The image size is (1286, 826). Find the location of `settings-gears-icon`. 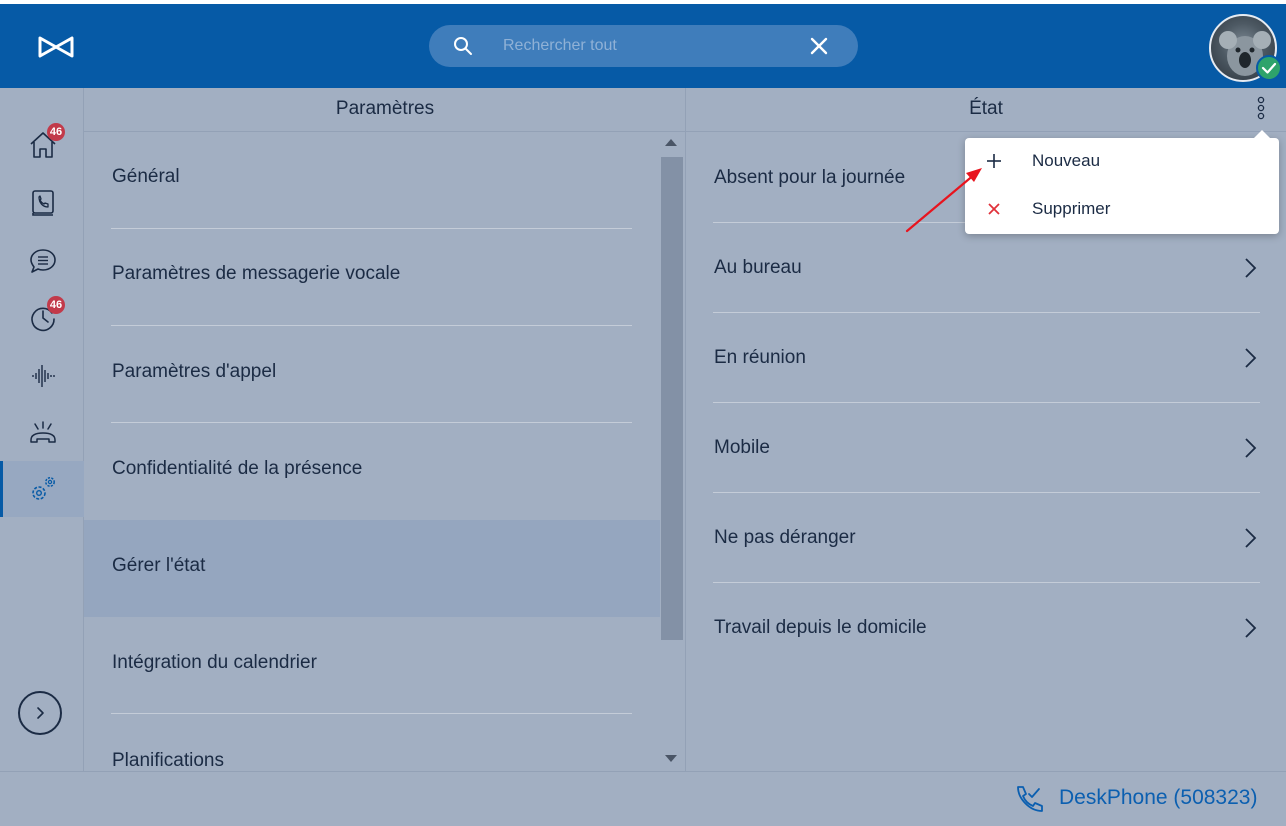

settings-gears-icon is located at coordinates (43, 488).